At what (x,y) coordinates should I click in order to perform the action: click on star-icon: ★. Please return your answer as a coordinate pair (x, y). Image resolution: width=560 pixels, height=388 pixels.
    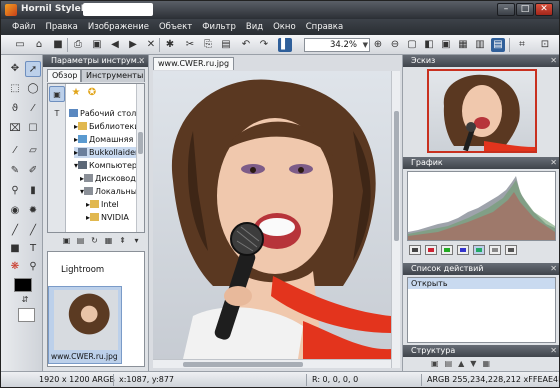
    Looking at the image, I should click on (76, 93).